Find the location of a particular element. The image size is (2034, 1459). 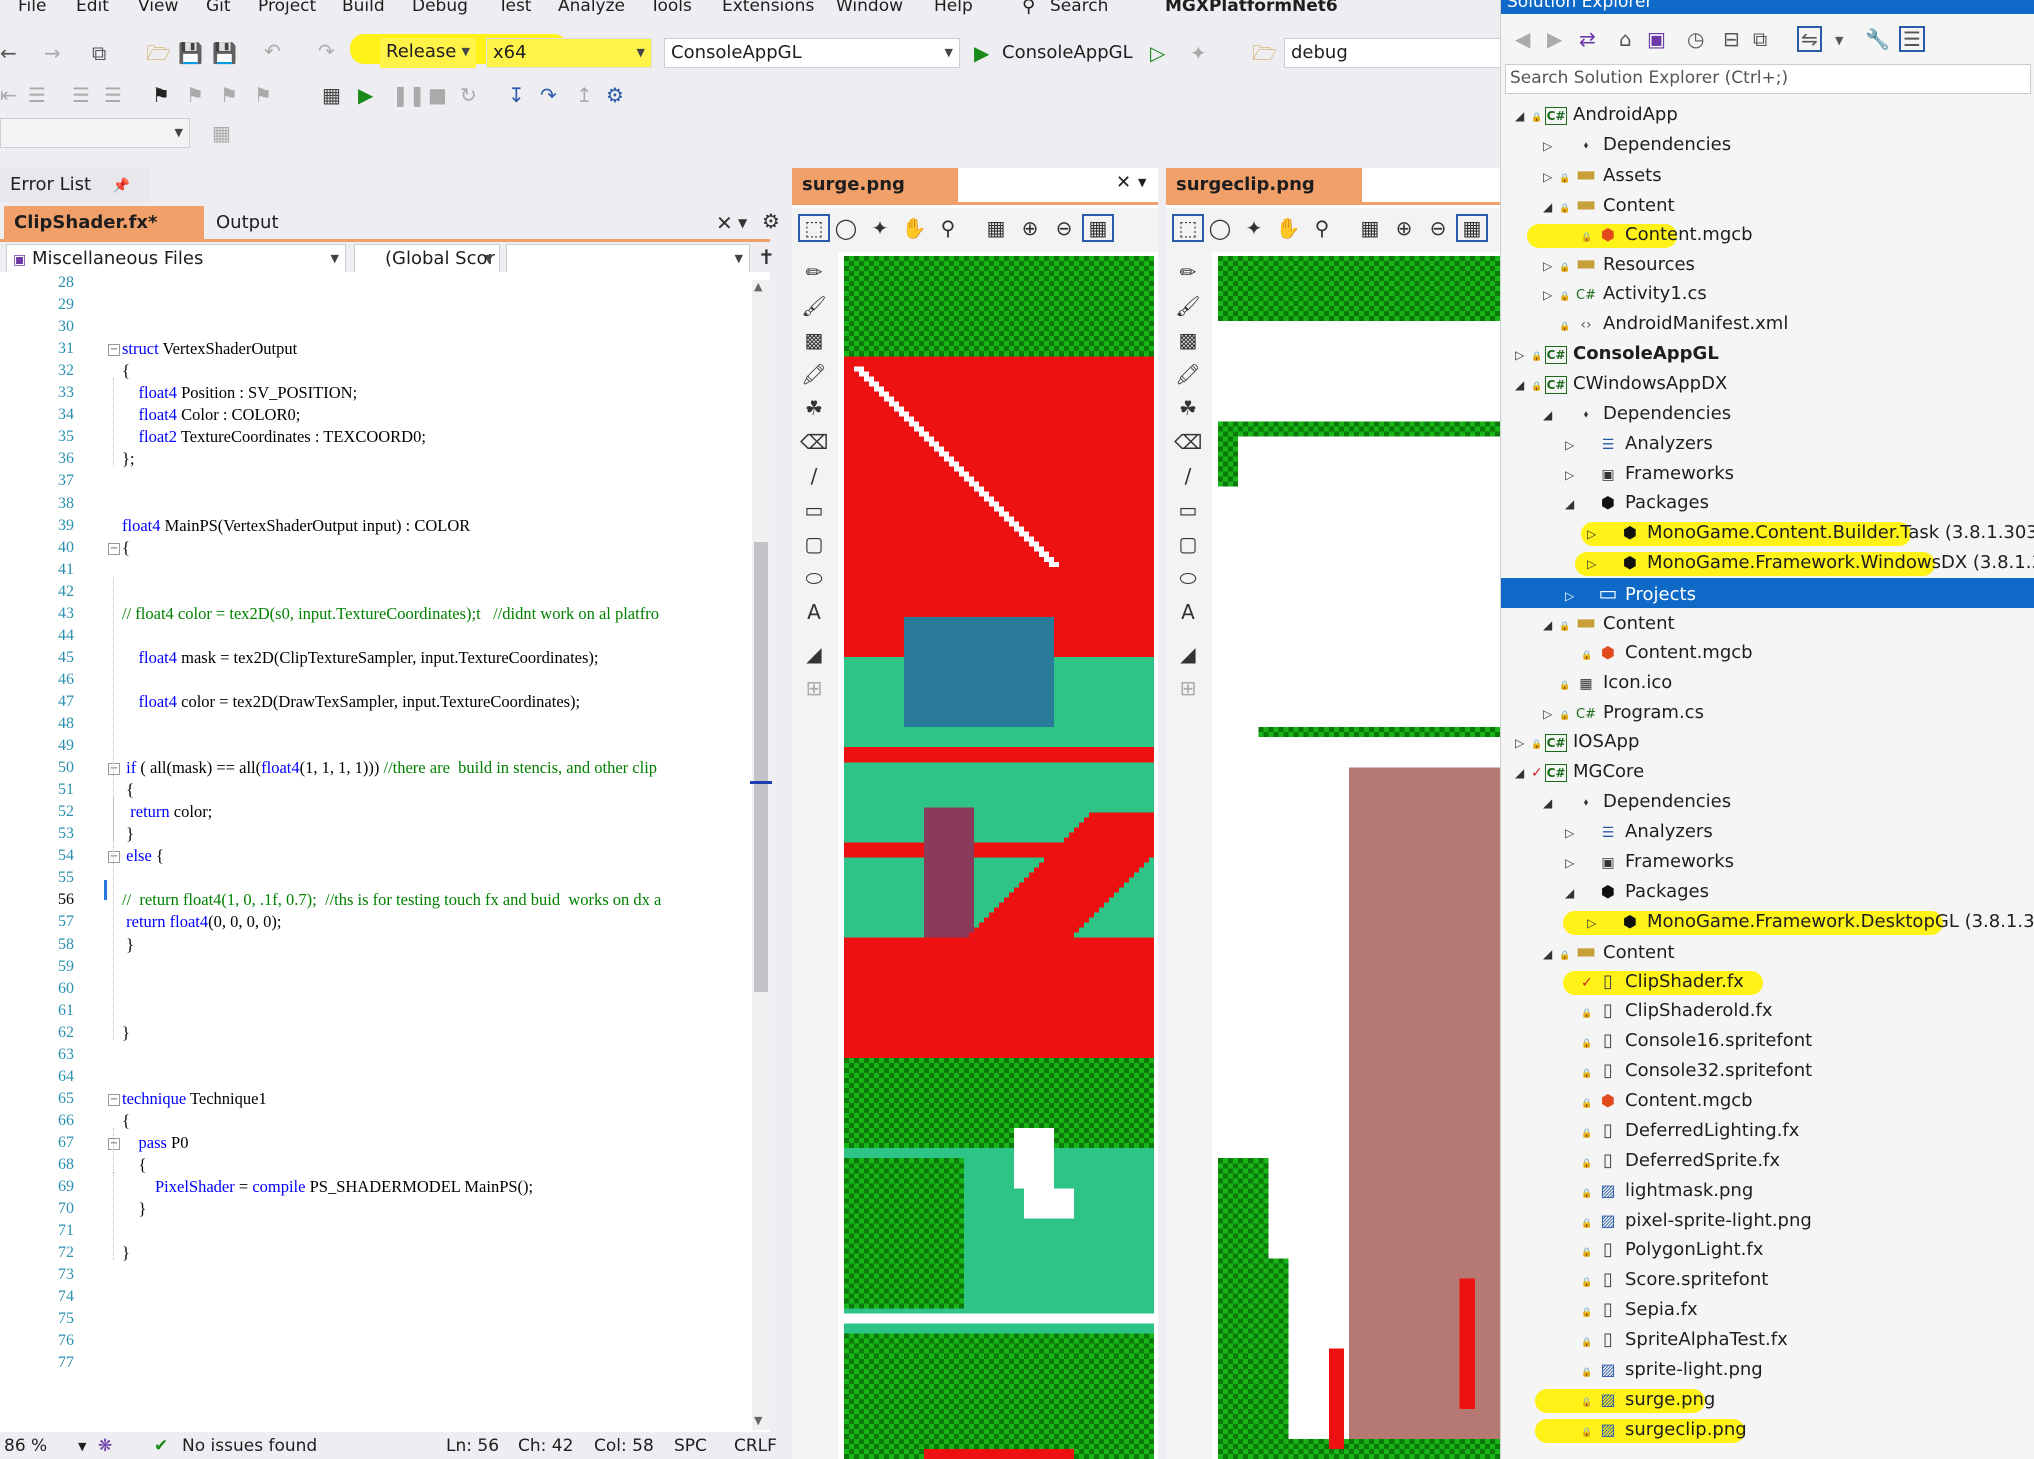

code-line: { is located at coordinates (134, 1165).